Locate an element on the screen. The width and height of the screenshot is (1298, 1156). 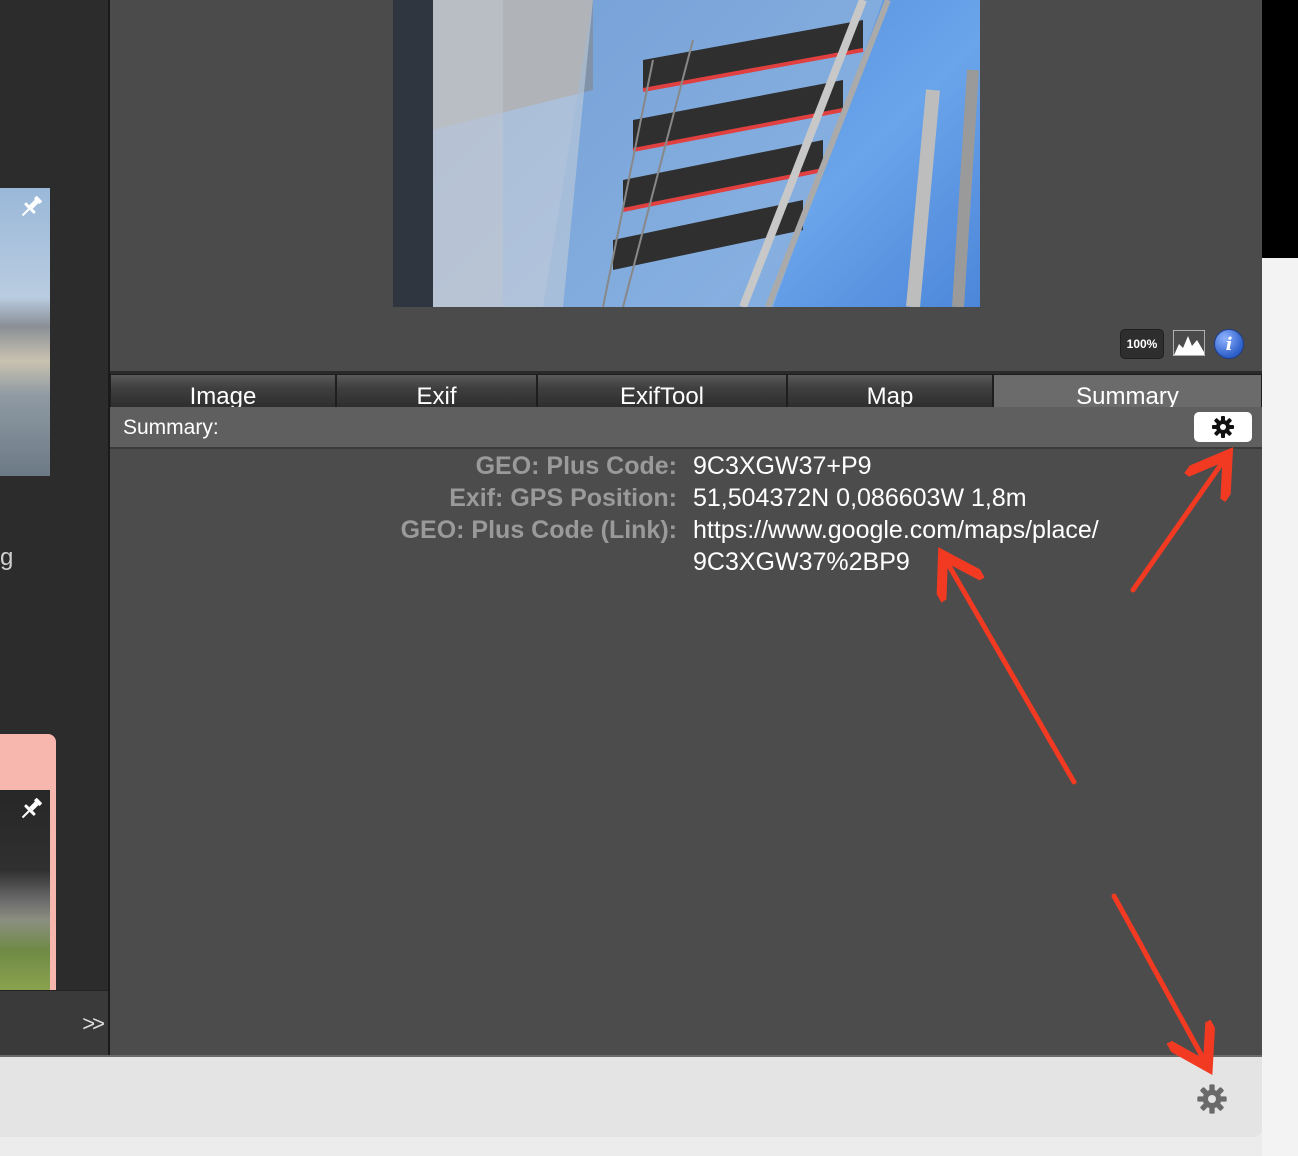
summary-link-value-continued: 9C3XGW37%2BP9 is located at coordinates (801, 562).